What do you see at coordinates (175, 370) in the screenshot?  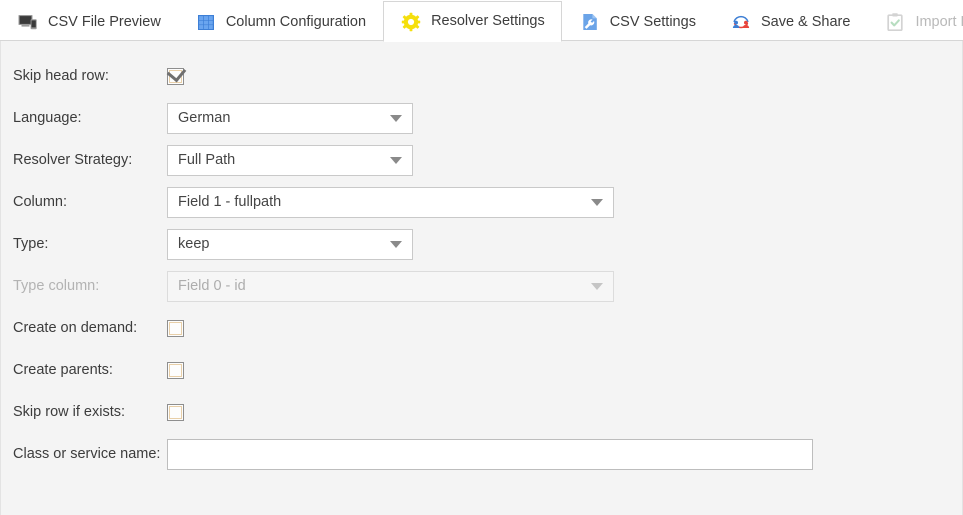 I see `create-parents-checkbox` at bounding box center [175, 370].